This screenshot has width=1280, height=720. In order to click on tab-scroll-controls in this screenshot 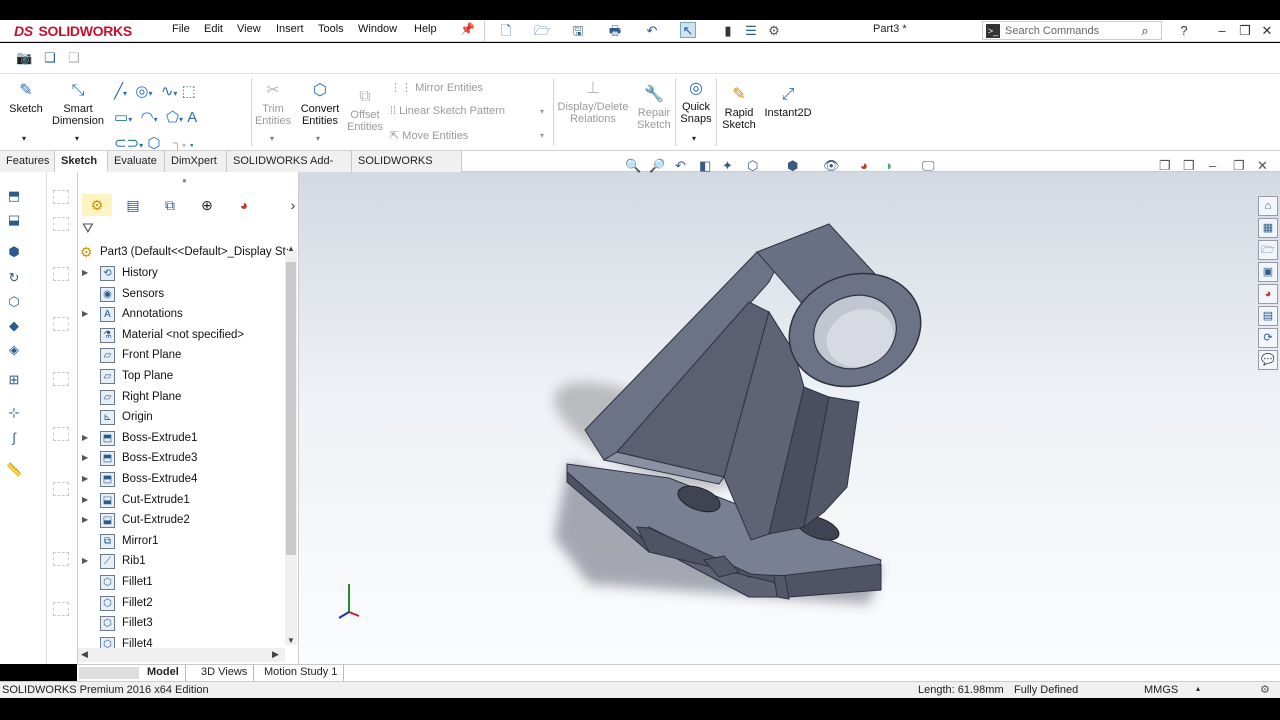, I will do `click(109, 673)`.